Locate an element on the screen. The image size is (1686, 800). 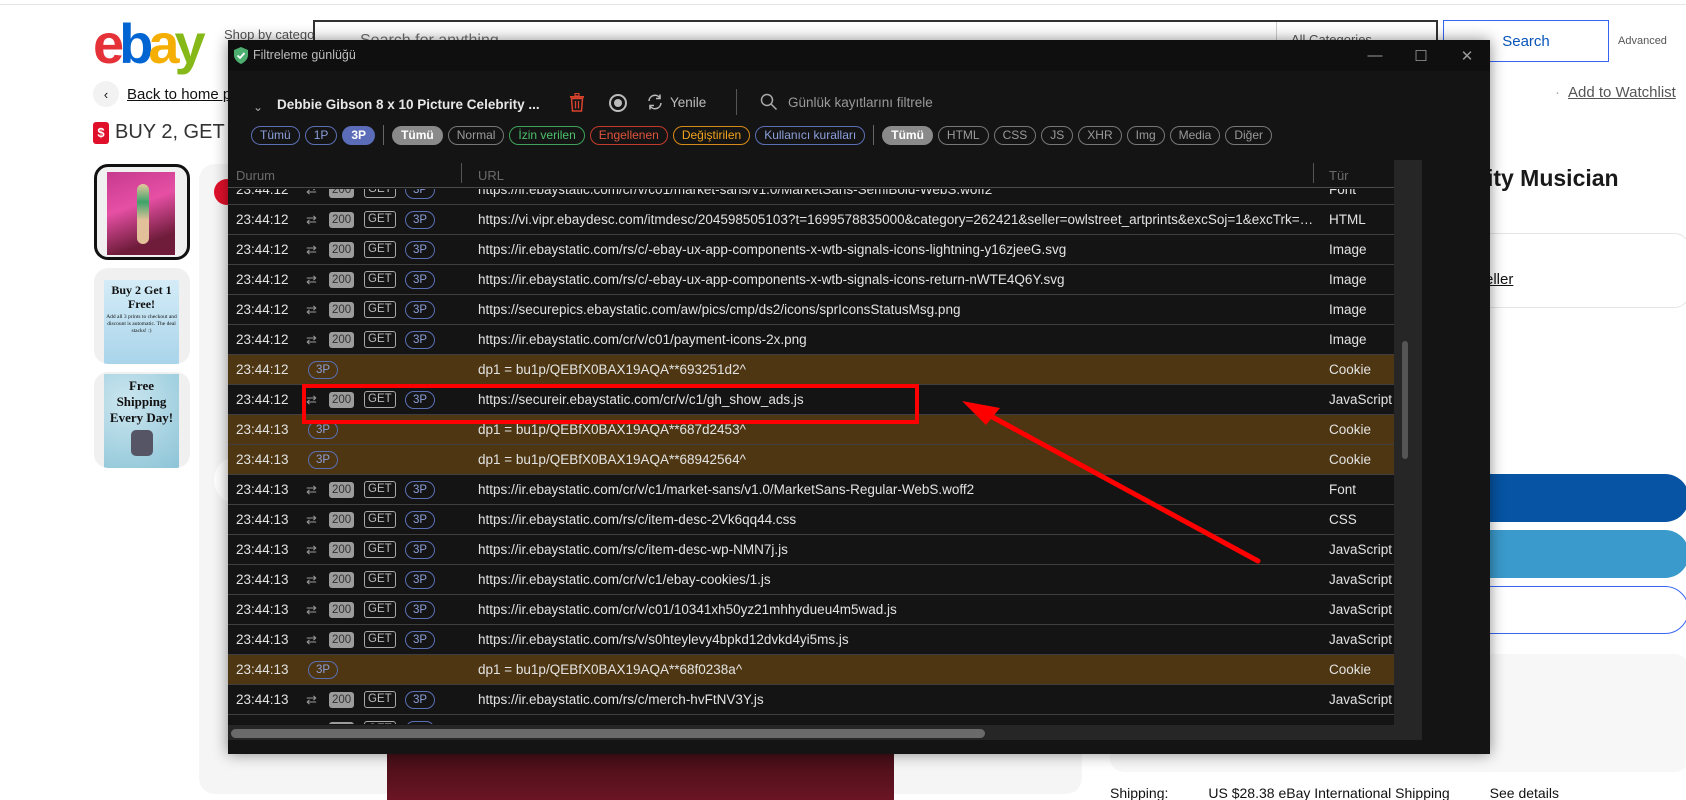
trash-icon is located at coordinates (577, 102).